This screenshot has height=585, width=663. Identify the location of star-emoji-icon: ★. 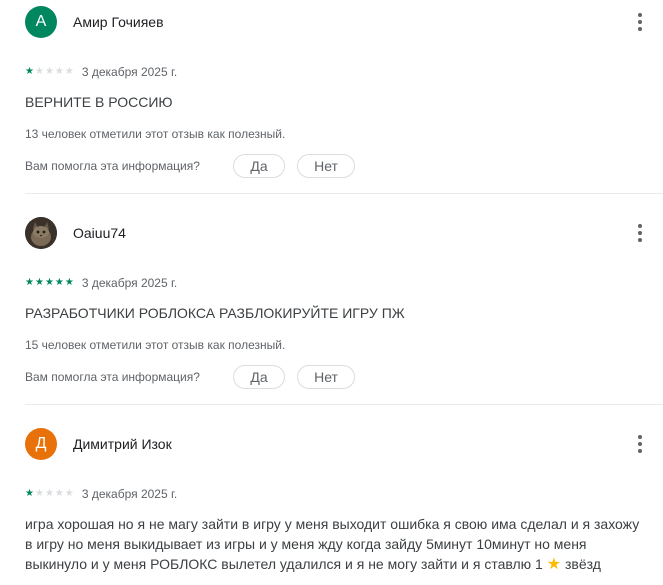
(554, 564).